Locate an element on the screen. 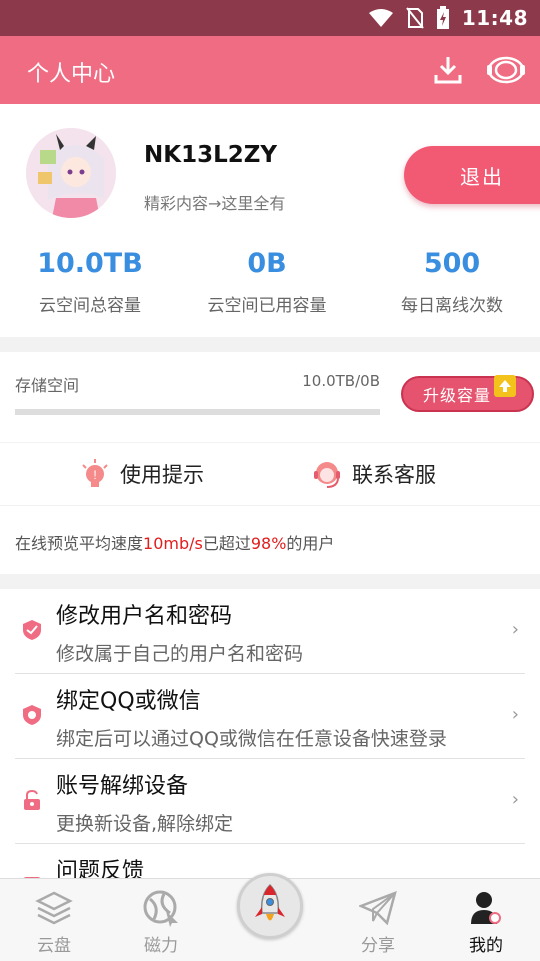 The image size is (540, 961). logout-button: 退出 is located at coordinates (472, 175).